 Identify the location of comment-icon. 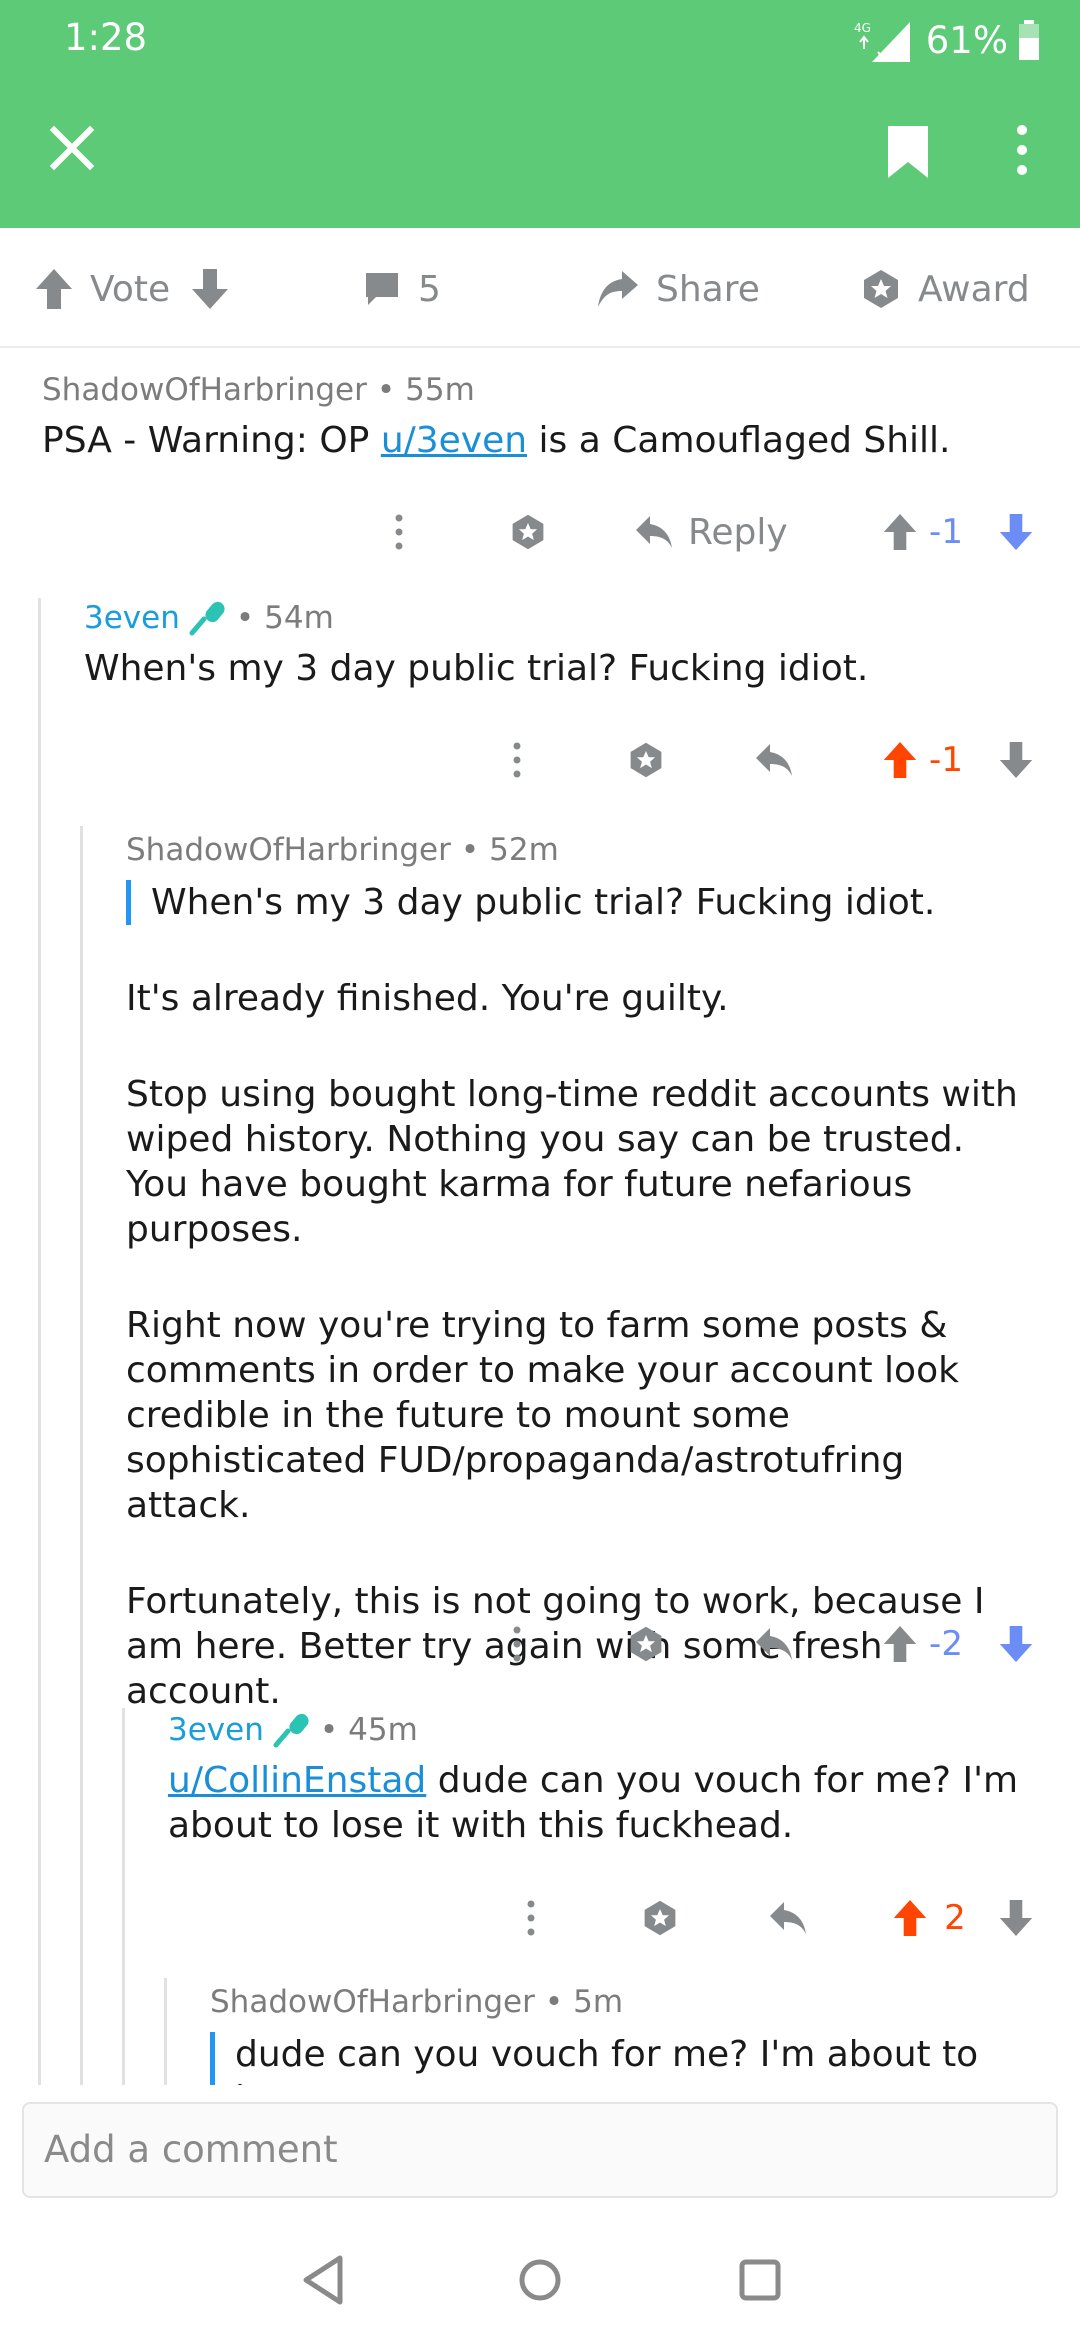
(382, 289).